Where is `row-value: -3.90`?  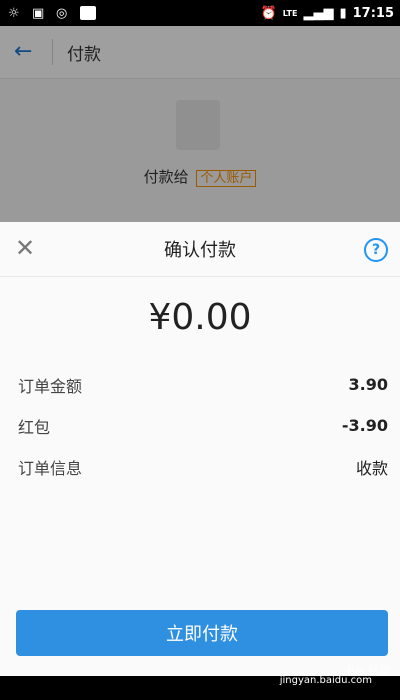 row-value: -3.90 is located at coordinates (364, 425).